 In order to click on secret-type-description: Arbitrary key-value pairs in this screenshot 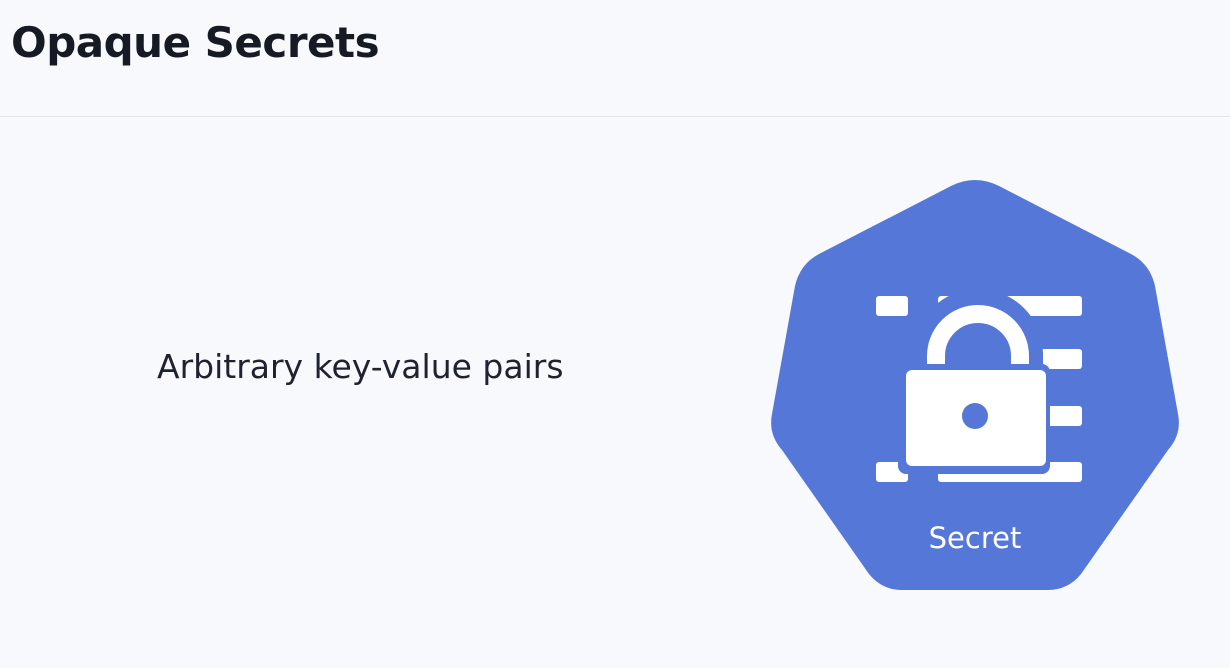, I will do `click(360, 366)`.